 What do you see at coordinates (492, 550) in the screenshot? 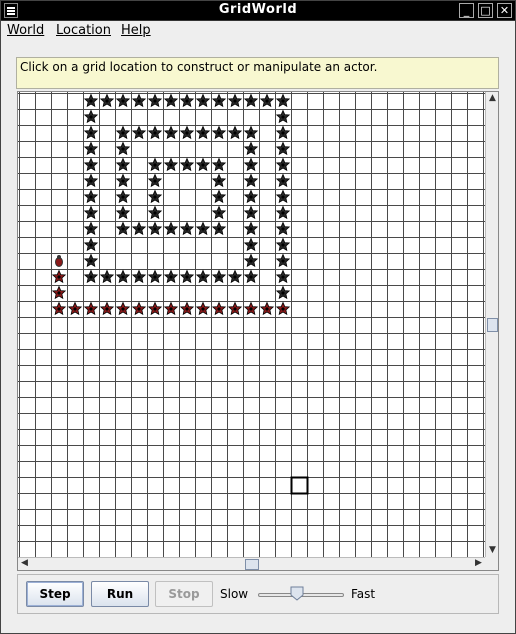
I see `scroll-down-icon: ▼` at bounding box center [492, 550].